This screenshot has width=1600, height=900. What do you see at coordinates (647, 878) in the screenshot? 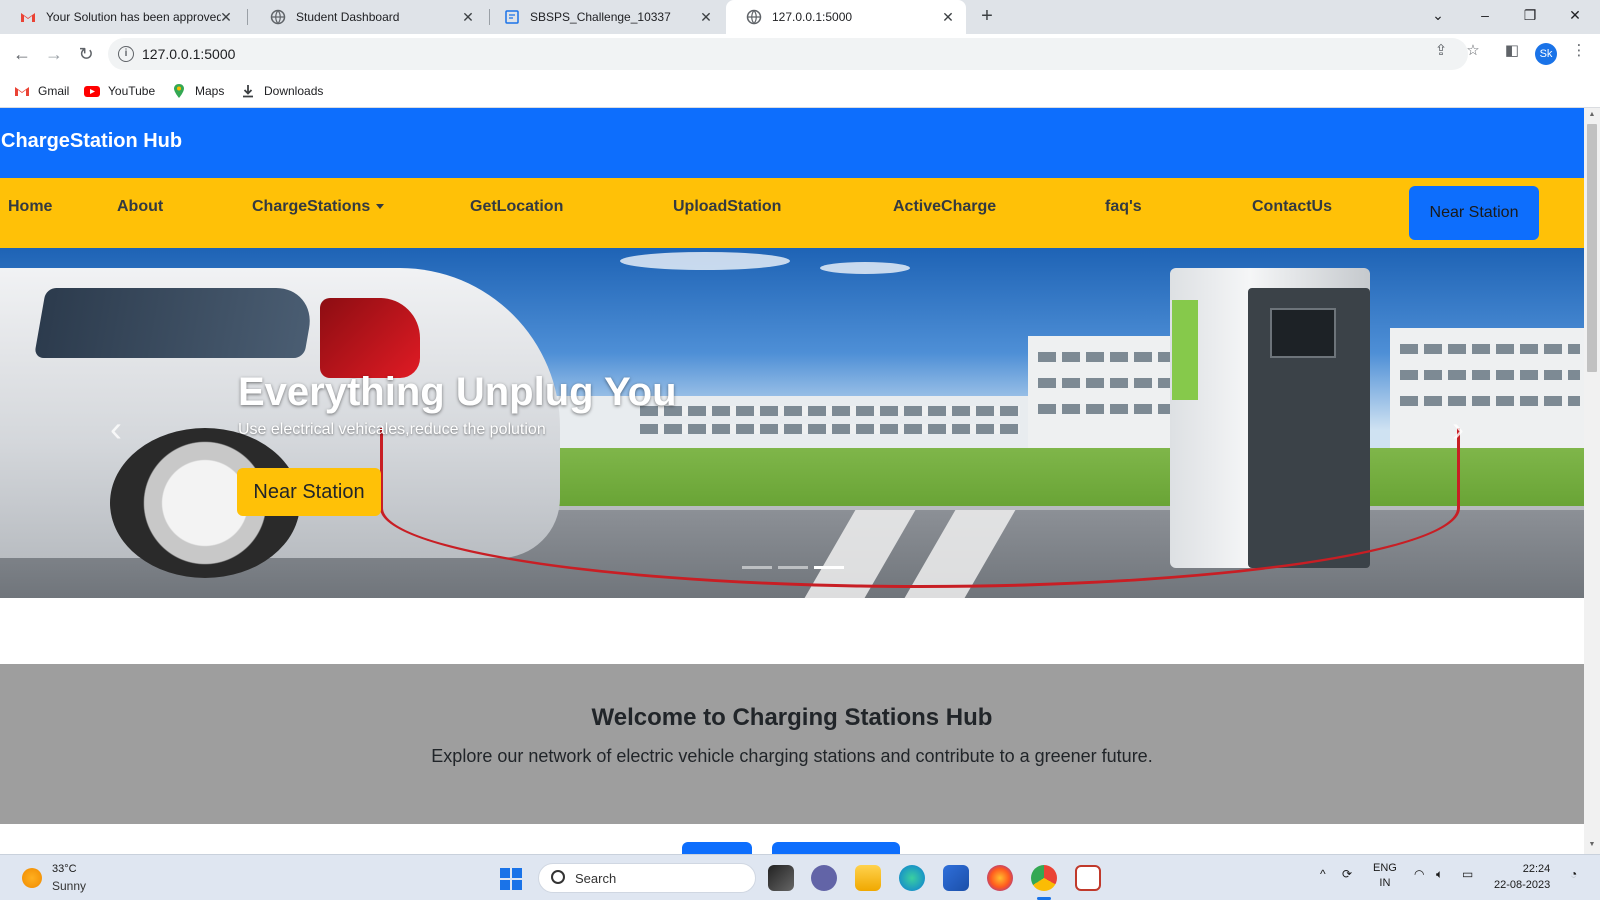
I see `taskbar-search: Search` at bounding box center [647, 878].